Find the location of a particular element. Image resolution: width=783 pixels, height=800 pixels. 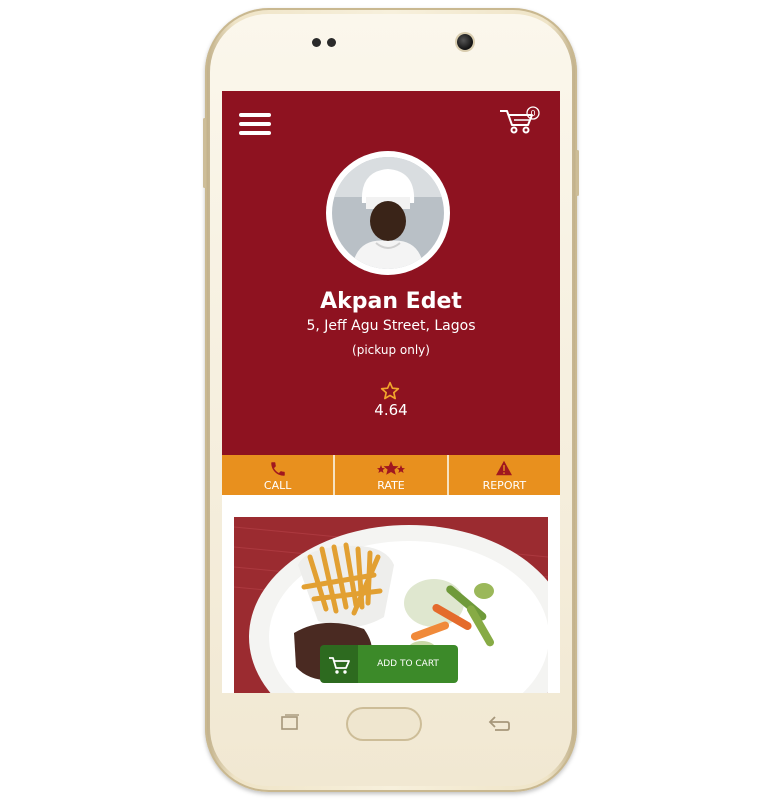

rate-label: RATE is located at coordinates (391, 485).